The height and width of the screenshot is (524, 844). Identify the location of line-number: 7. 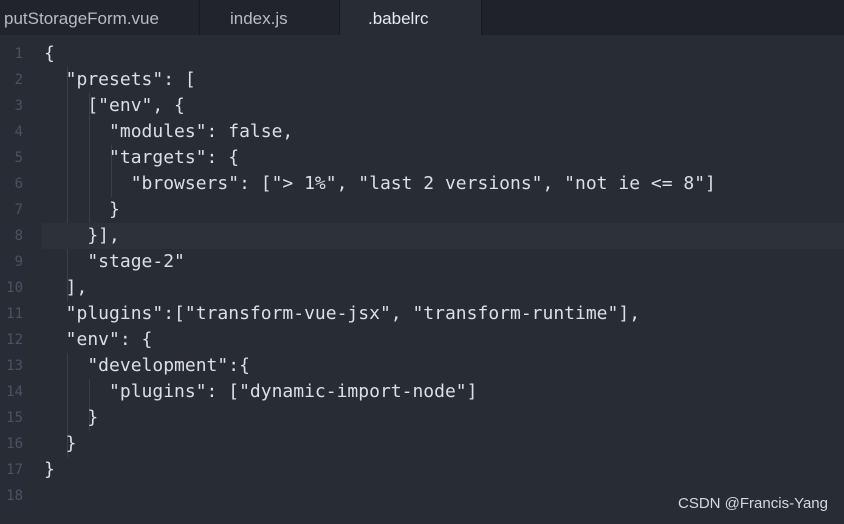
(18, 210).